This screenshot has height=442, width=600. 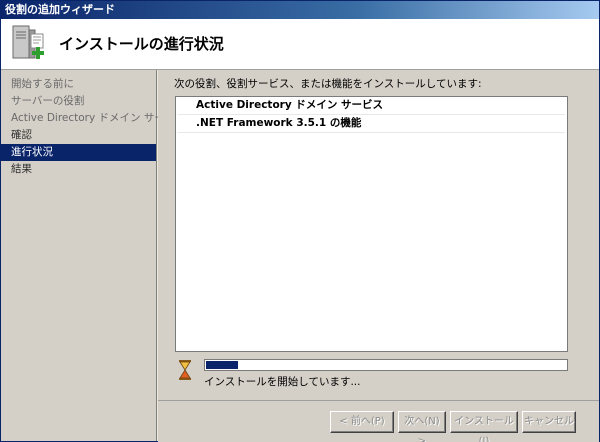 What do you see at coordinates (371, 124) in the screenshot?
I see `list-item: .NET Framework 3.5.1 の機能` at bounding box center [371, 124].